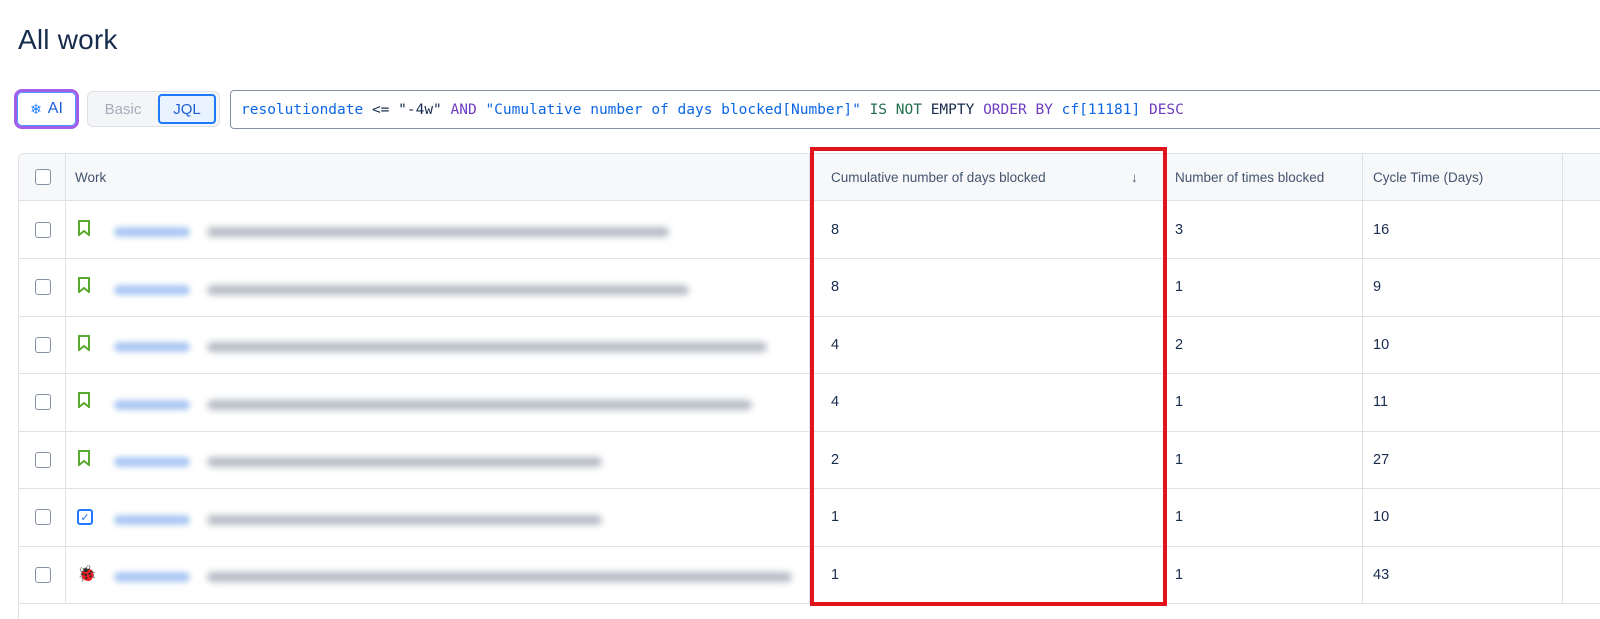 Image resolution: width=1600 pixels, height=619 pixels. Describe the element at coordinates (1377, 287) in the screenshot. I see `cycle-time-cell: 9` at that location.